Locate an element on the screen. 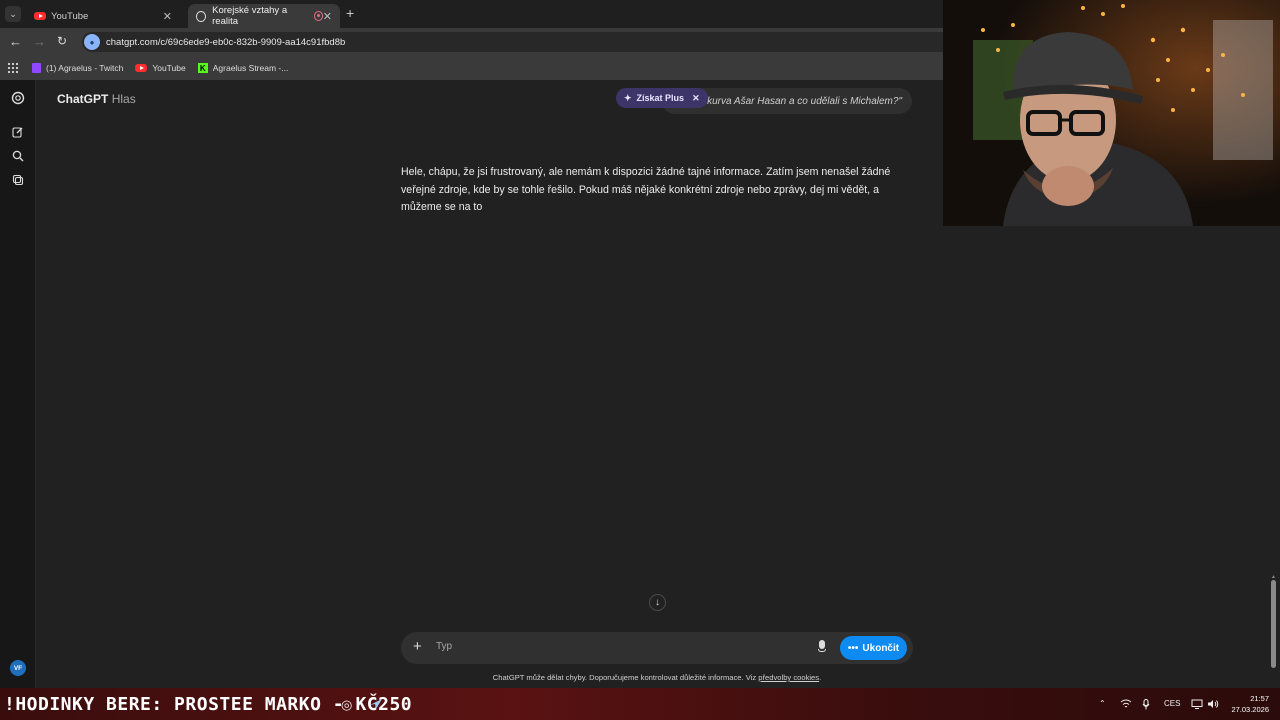  upgrade-button: ✦ Získat Plus ✕ is located at coordinates (662, 98).